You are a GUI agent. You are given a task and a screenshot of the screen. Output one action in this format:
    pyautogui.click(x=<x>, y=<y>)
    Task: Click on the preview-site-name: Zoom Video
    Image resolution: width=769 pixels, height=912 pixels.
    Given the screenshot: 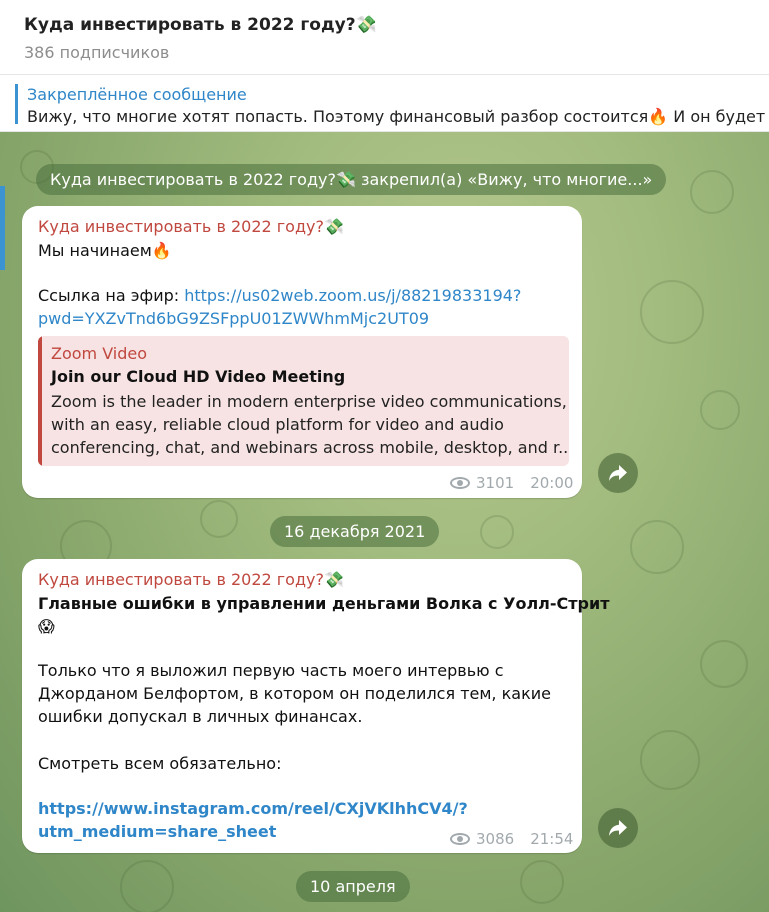 What is the action you would take?
    pyautogui.click(x=99, y=353)
    